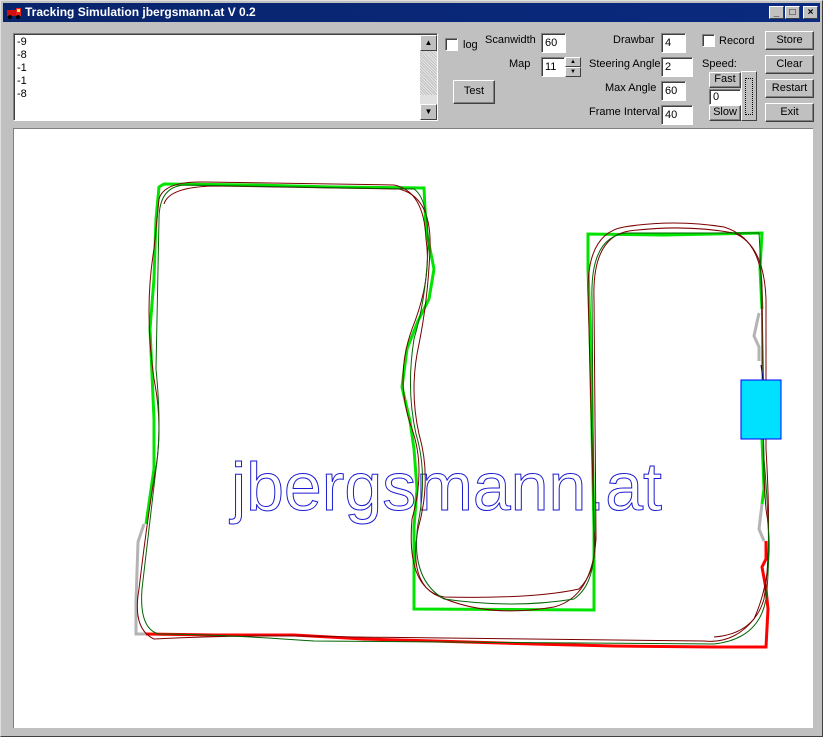 The width and height of the screenshot is (823, 737). What do you see at coordinates (725, 97) in the screenshot?
I see `speed-value: 0` at bounding box center [725, 97].